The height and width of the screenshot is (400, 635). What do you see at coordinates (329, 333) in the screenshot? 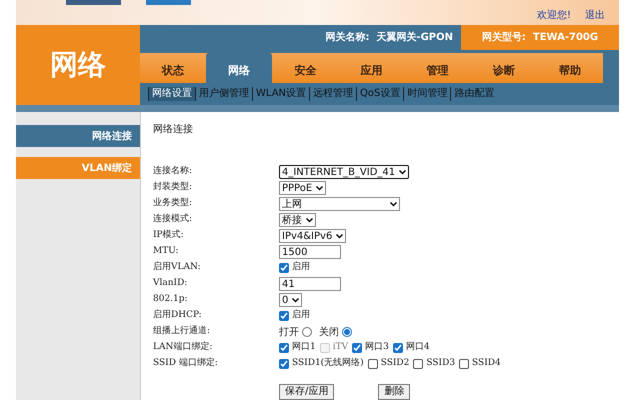
I see `option-label: 关闭` at bounding box center [329, 333].